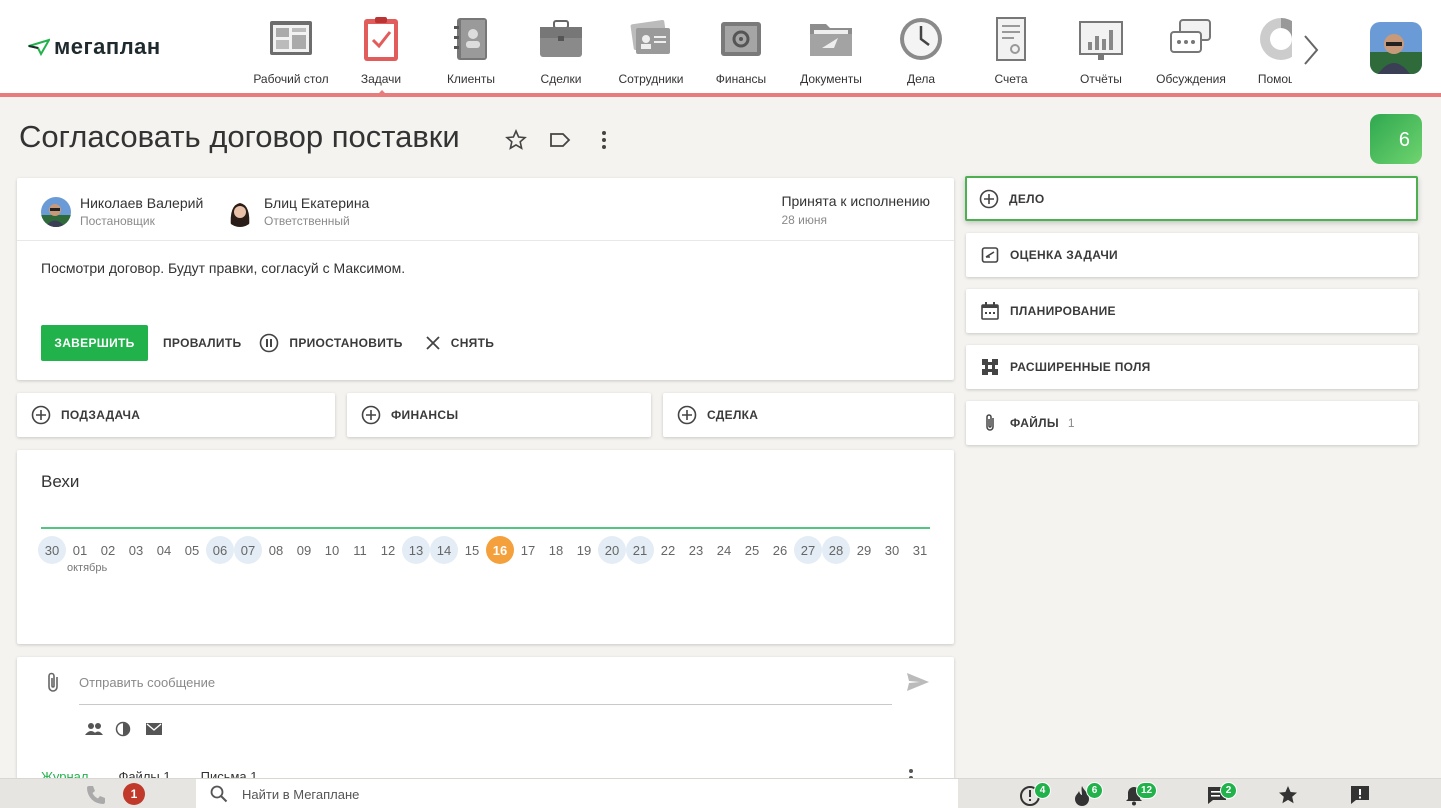 Image resolution: width=1441 pixels, height=808 pixels. What do you see at coordinates (808, 415) in the screenshot?
I see `add-deal-button: СДЕЛКА` at bounding box center [808, 415].